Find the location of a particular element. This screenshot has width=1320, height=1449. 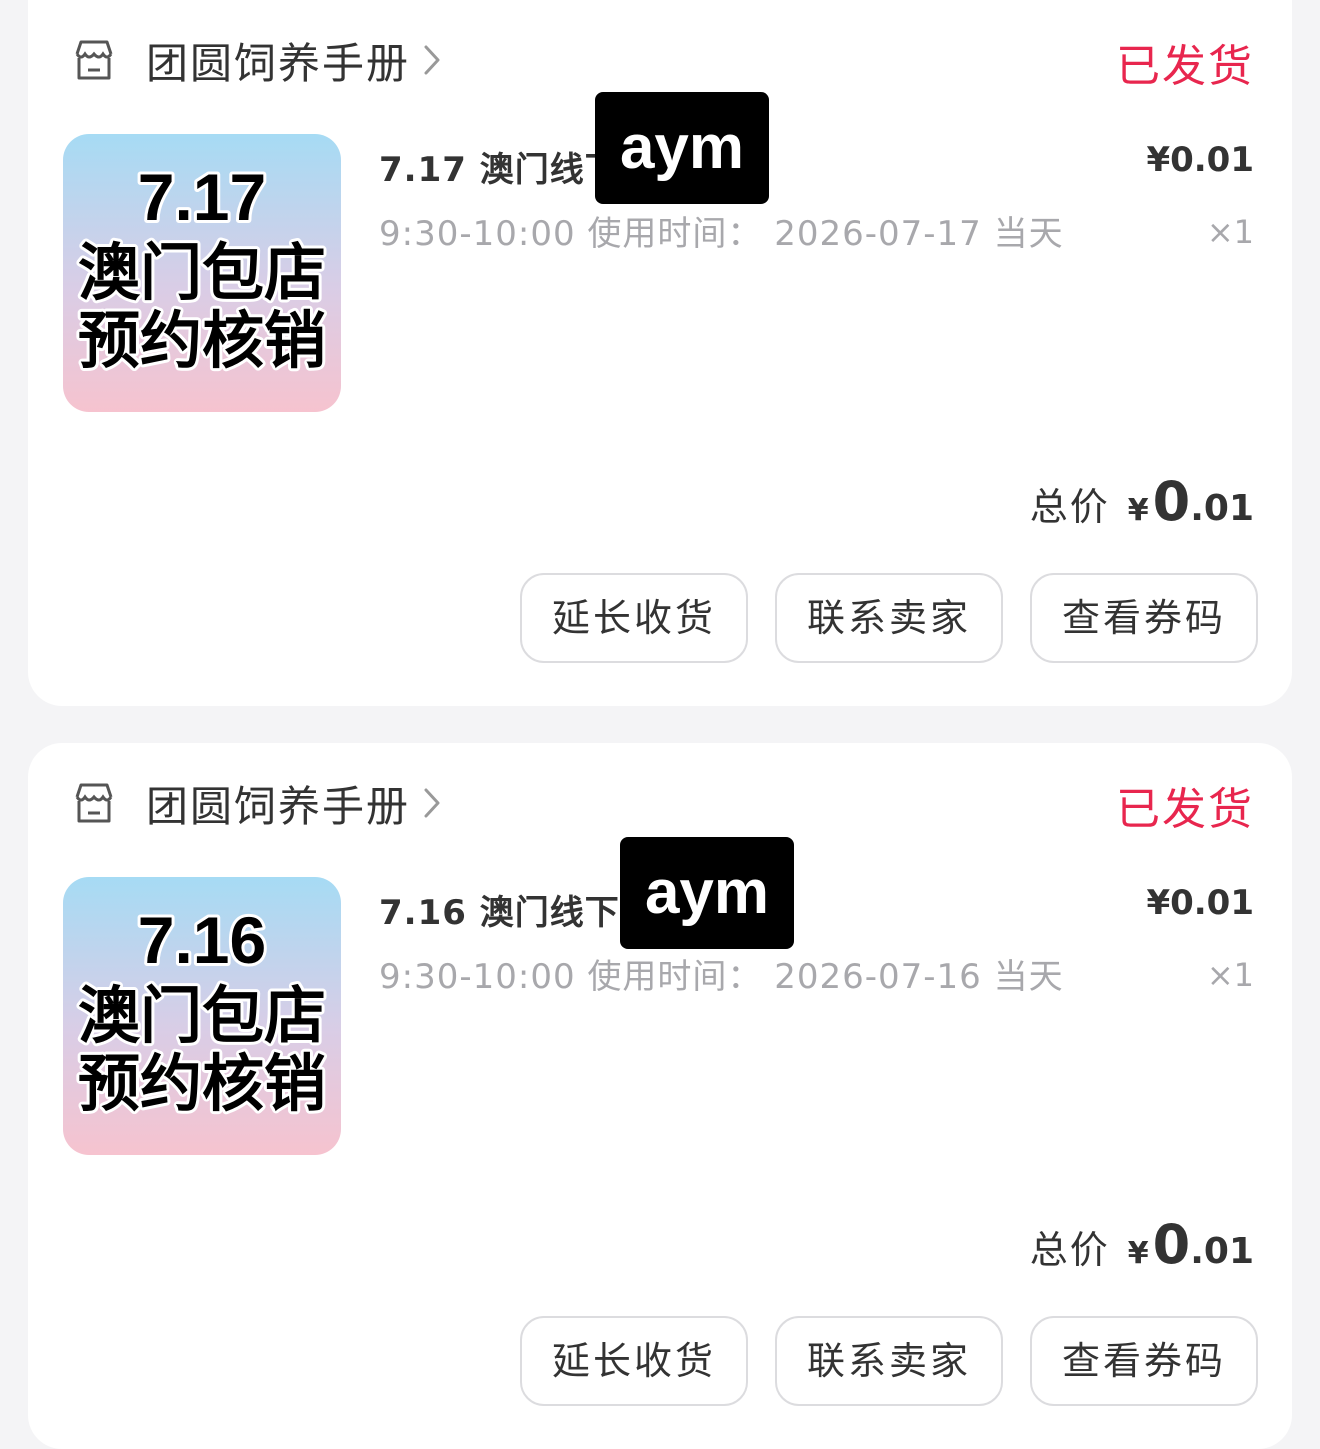

thumb-date: 7.16 is located at coordinates (202, 940).